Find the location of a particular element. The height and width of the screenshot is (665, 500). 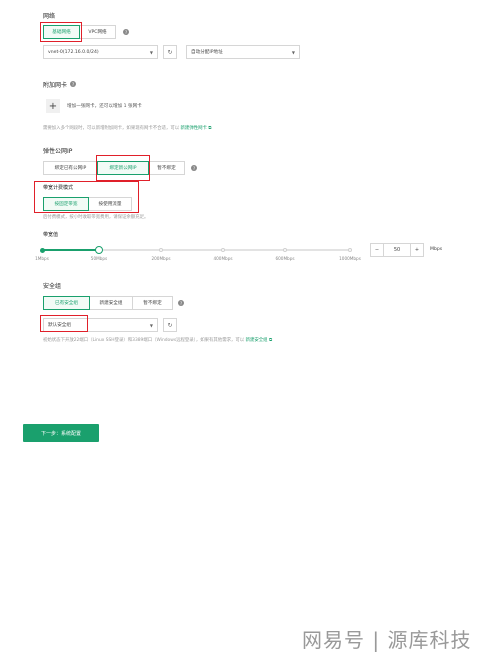

tab-basic-network: 基础网络 is located at coordinates (61, 32).